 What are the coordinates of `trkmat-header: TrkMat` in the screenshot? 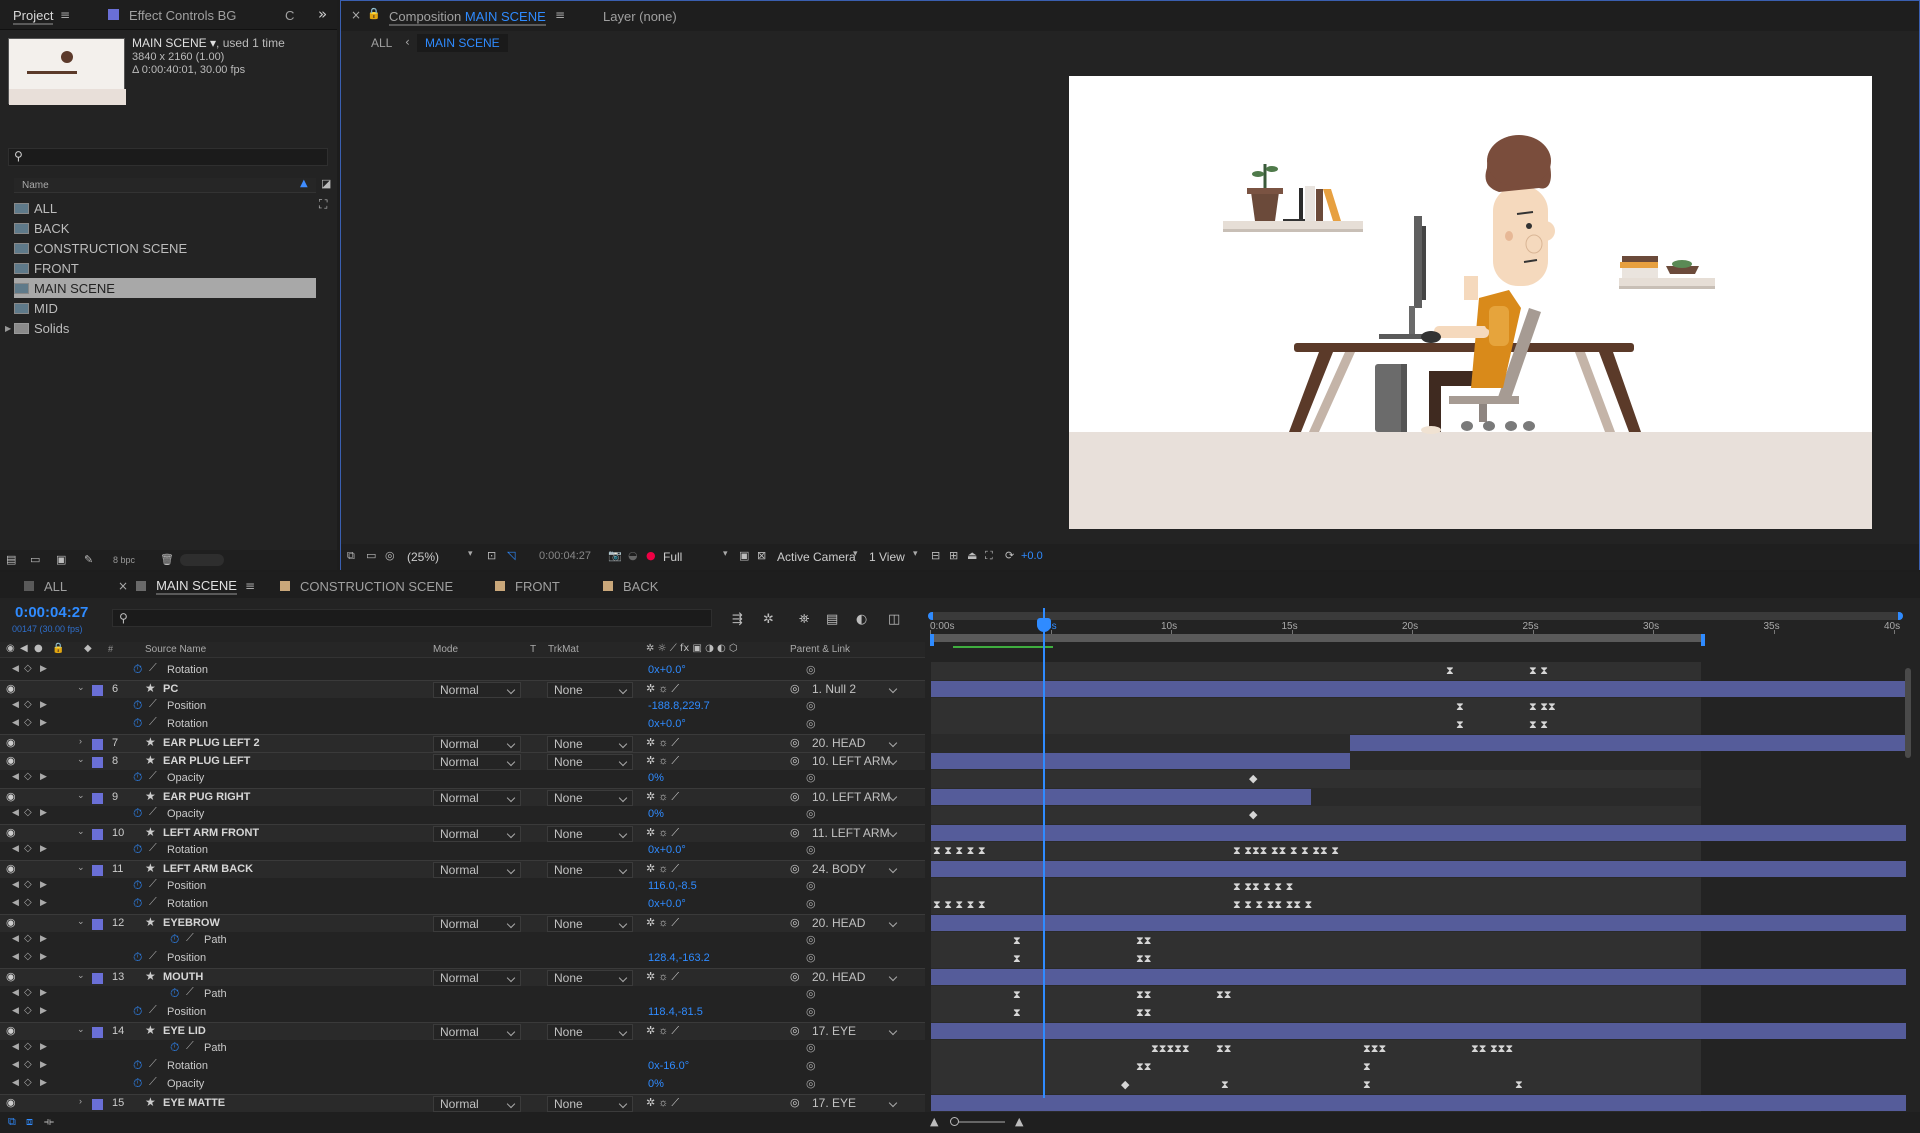 It's located at (563, 649).